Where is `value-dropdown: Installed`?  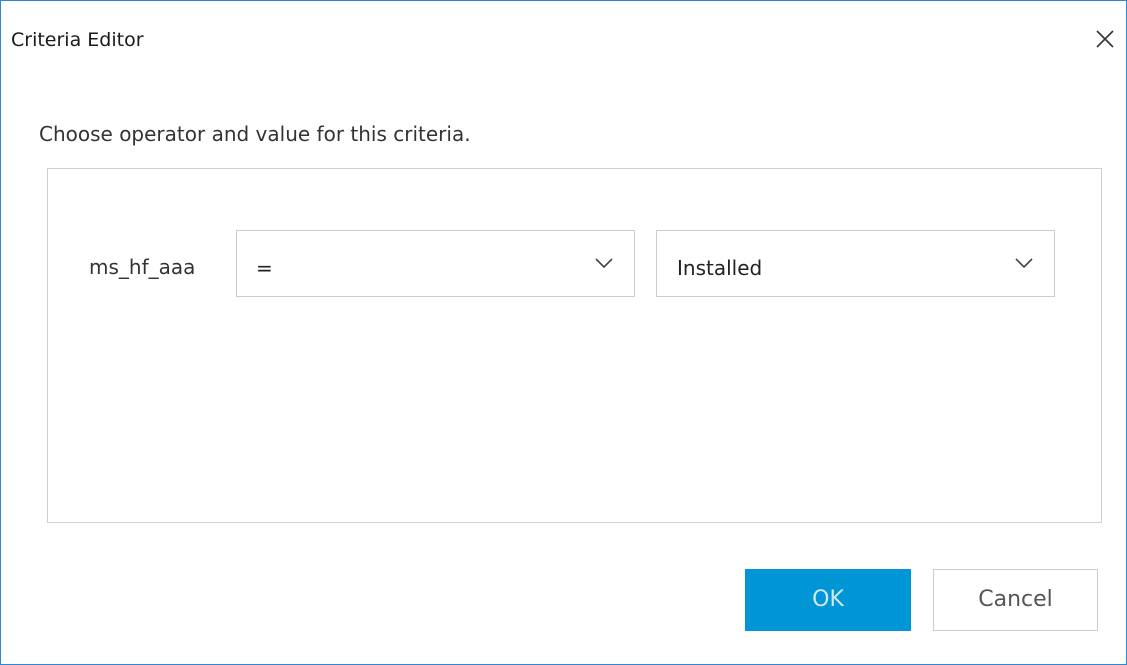 value-dropdown: Installed is located at coordinates (855, 263).